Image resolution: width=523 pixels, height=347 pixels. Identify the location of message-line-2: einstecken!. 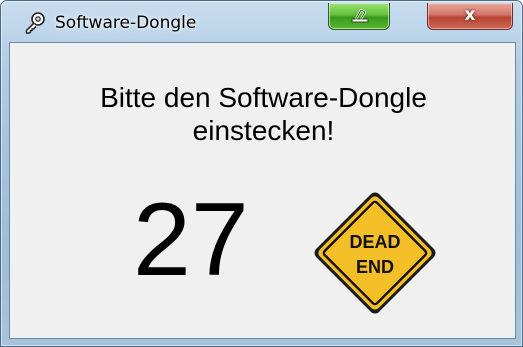
(263, 130).